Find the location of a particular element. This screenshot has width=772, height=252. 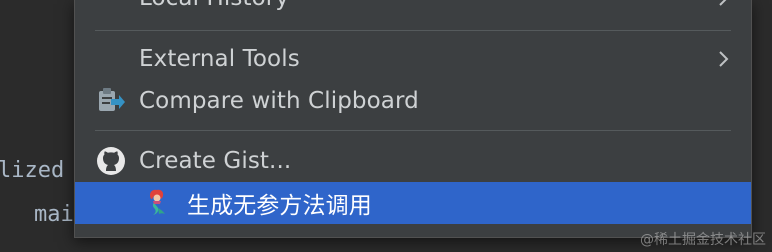

watermark-text: @稀土掘金技术社区 is located at coordinates (703, 240).